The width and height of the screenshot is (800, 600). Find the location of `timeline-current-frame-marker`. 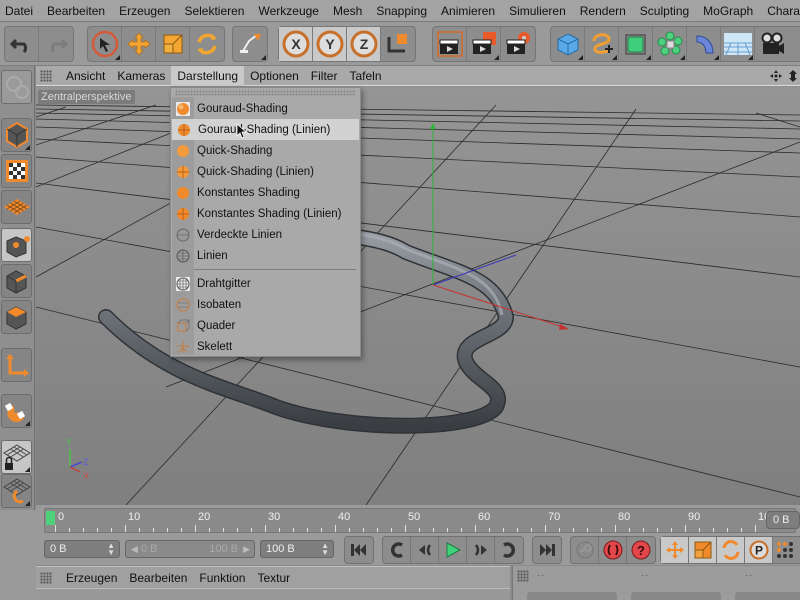

timeline-current-frame-marker is located at coordinates (50, 518).